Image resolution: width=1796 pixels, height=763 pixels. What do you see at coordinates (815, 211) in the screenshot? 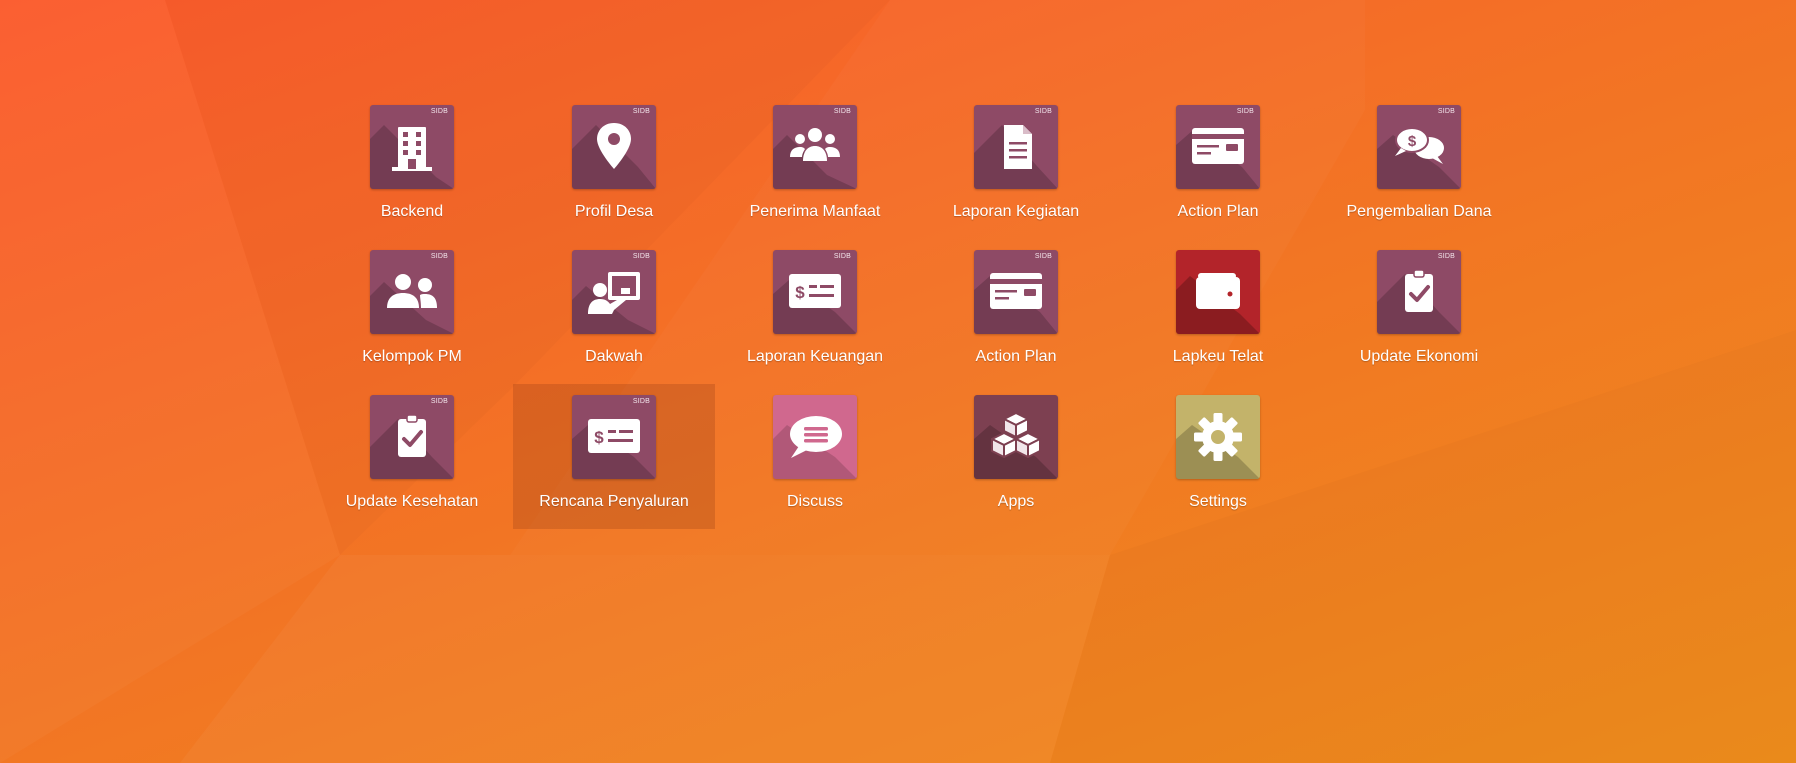
I see `app-label: Penerima Manfaat` at bounding box center [815, 211].